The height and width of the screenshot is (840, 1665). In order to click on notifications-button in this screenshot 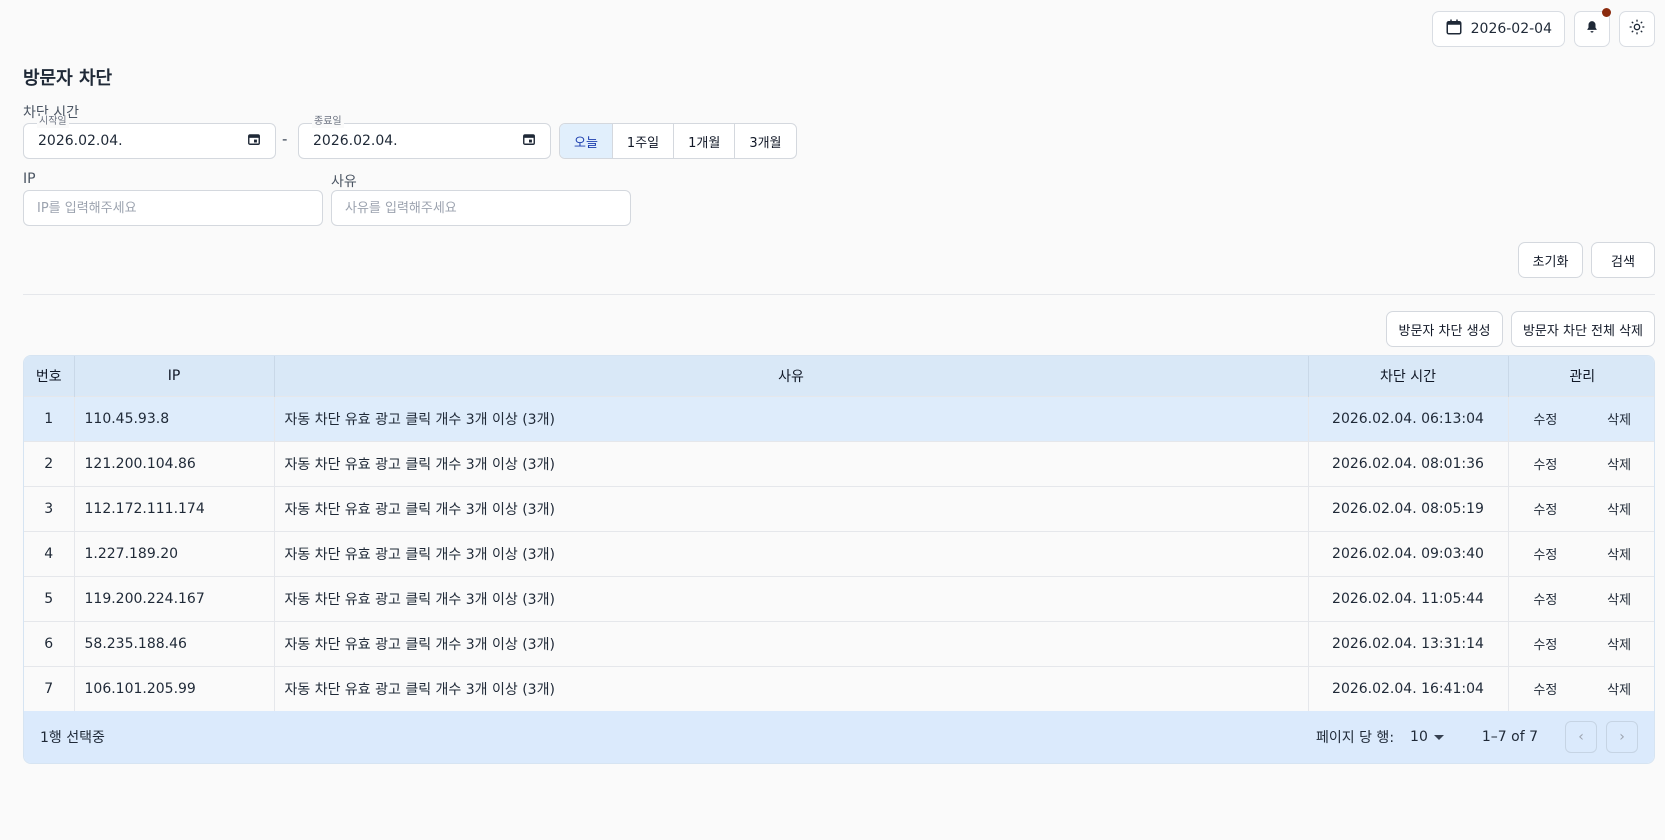, I will do `click(1592, 27)`.